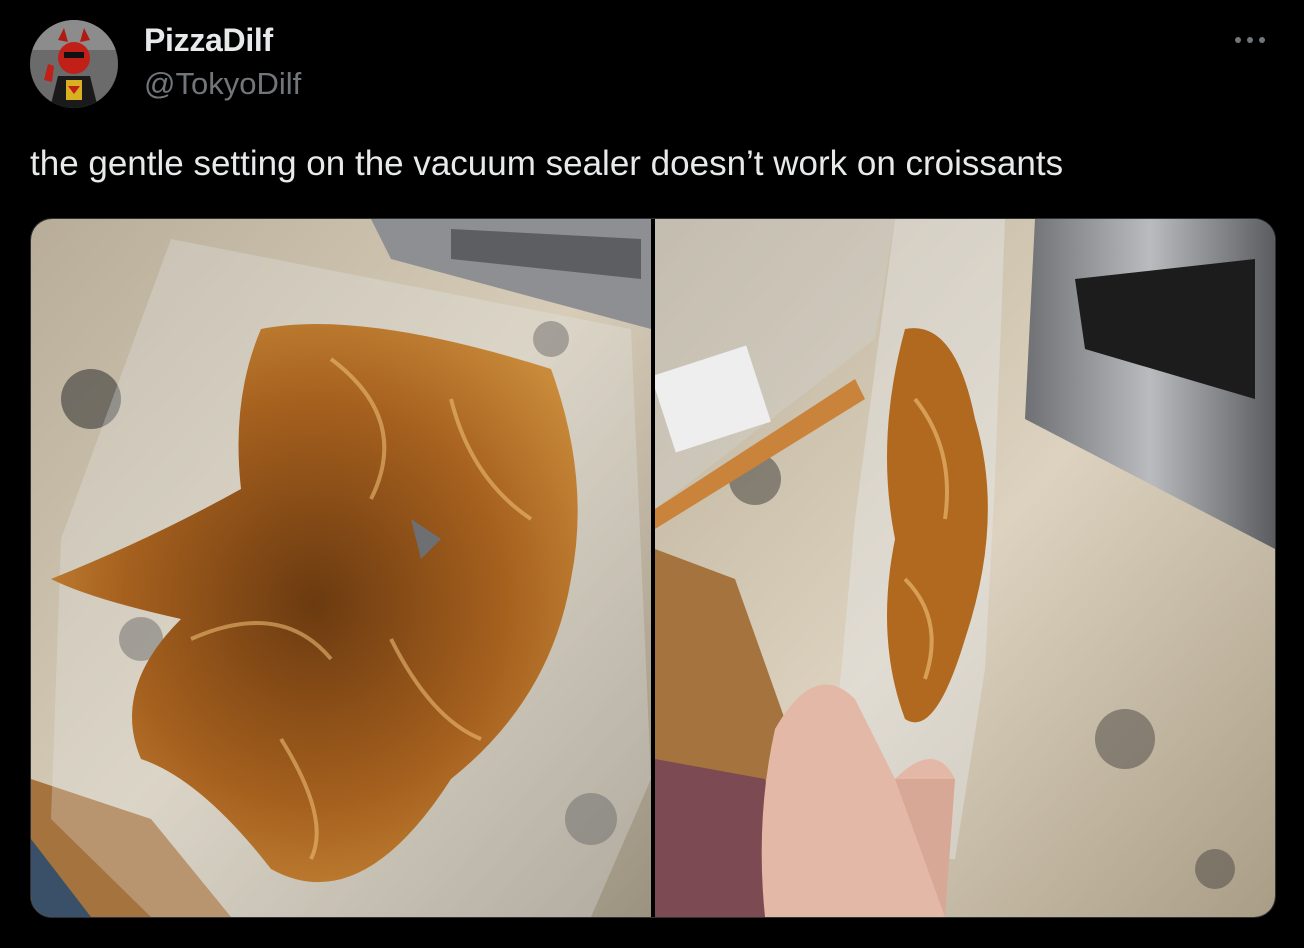  What do you see at coordinates (222, 84) in the screenshot?
I see `author-handle: @TokyoDilf` at bounding box center [222, 84].